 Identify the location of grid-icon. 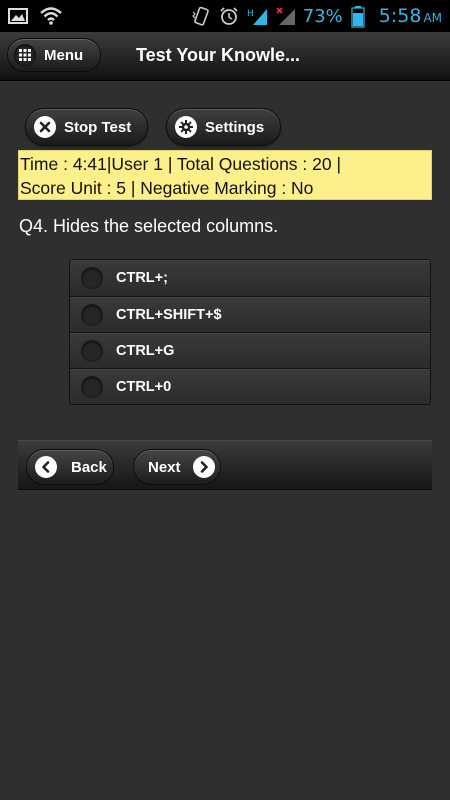
(25, 55).